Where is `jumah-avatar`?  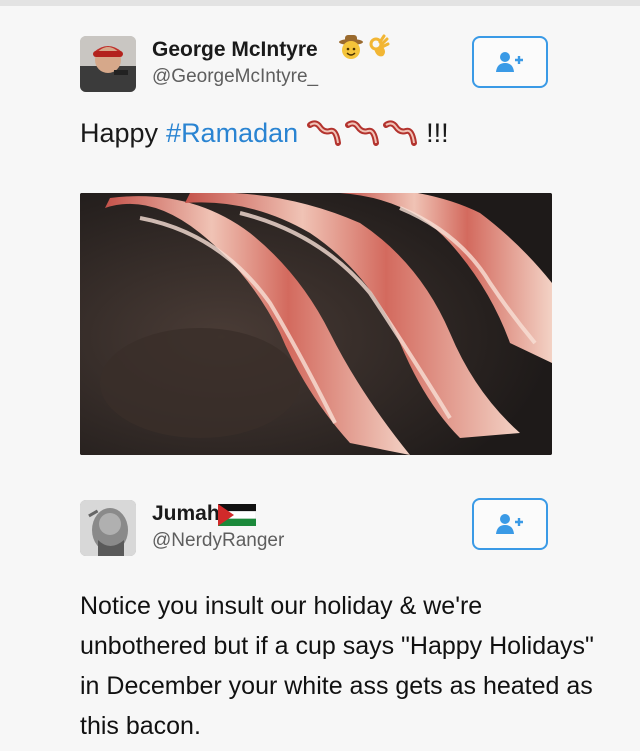 jumah-avatar is located at coordinates (108, 528).